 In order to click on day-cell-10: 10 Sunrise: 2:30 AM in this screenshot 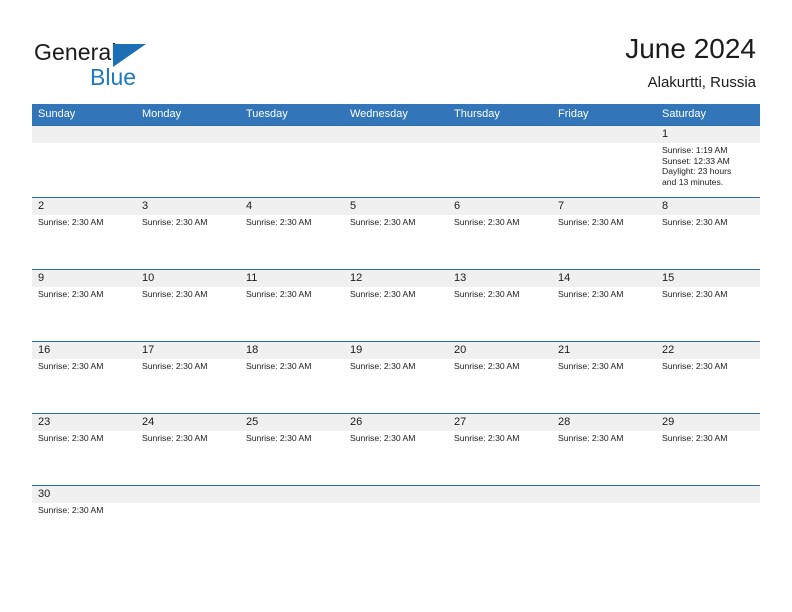, I will do `click(188, 305)`.